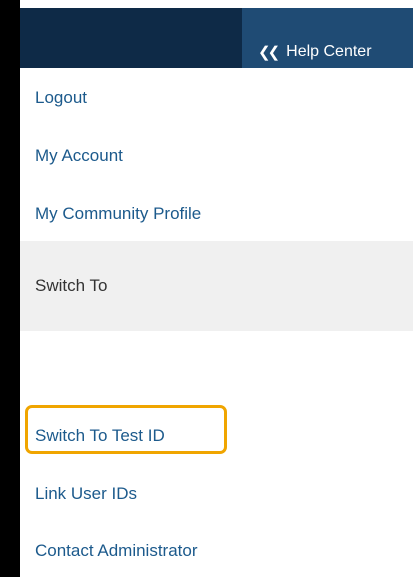  Describe the element at coordinates (79, 156) in the screenshot. I see `my-account-link: My Account` at that location.